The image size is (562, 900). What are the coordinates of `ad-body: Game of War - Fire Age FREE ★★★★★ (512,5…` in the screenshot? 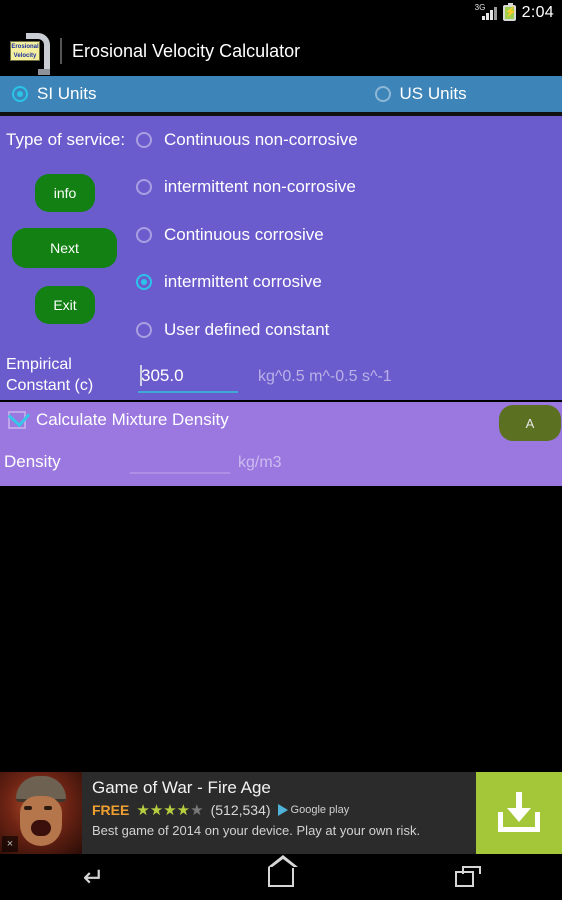 It's located at (279, 813).